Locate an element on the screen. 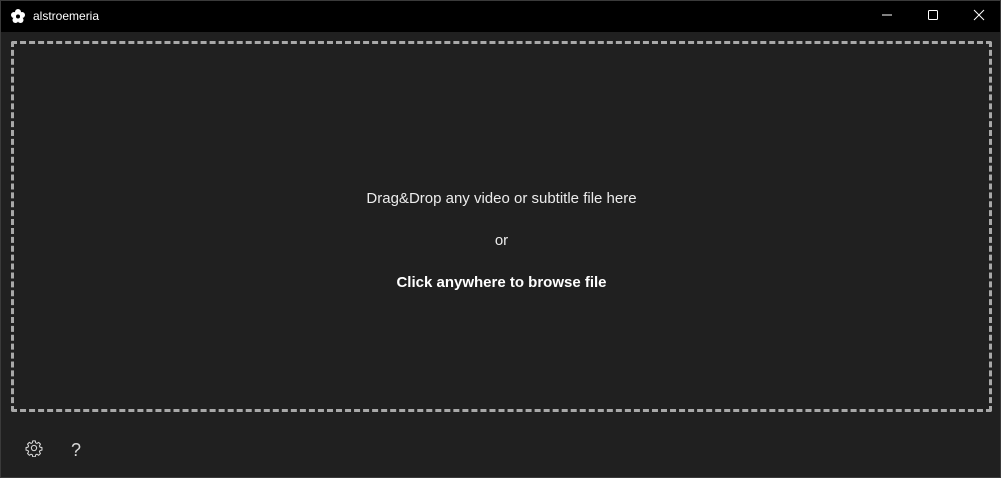 Image resolution: width=1001 pixels, height=478 pixels. browse-file-prompt: Click anywhere to browse file is located at coordinates (501, 282).